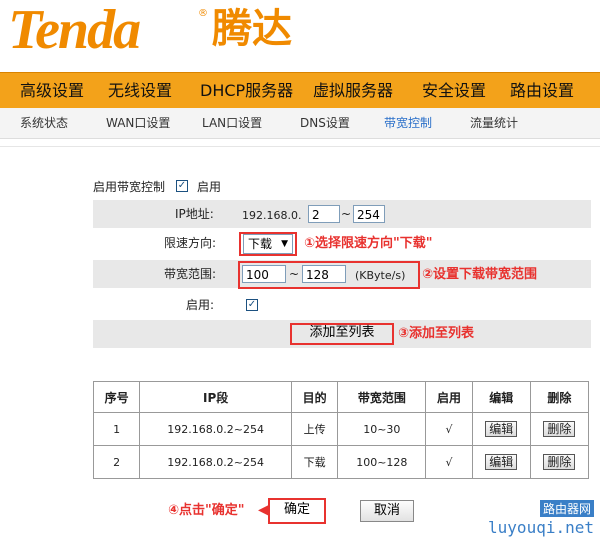 Image resolution: width=600 pixels, height=545 pixels. What do you see at coordinates (116, 462) in the screenshot?
I see `row-no: 2` at bounding box center [116, 462].